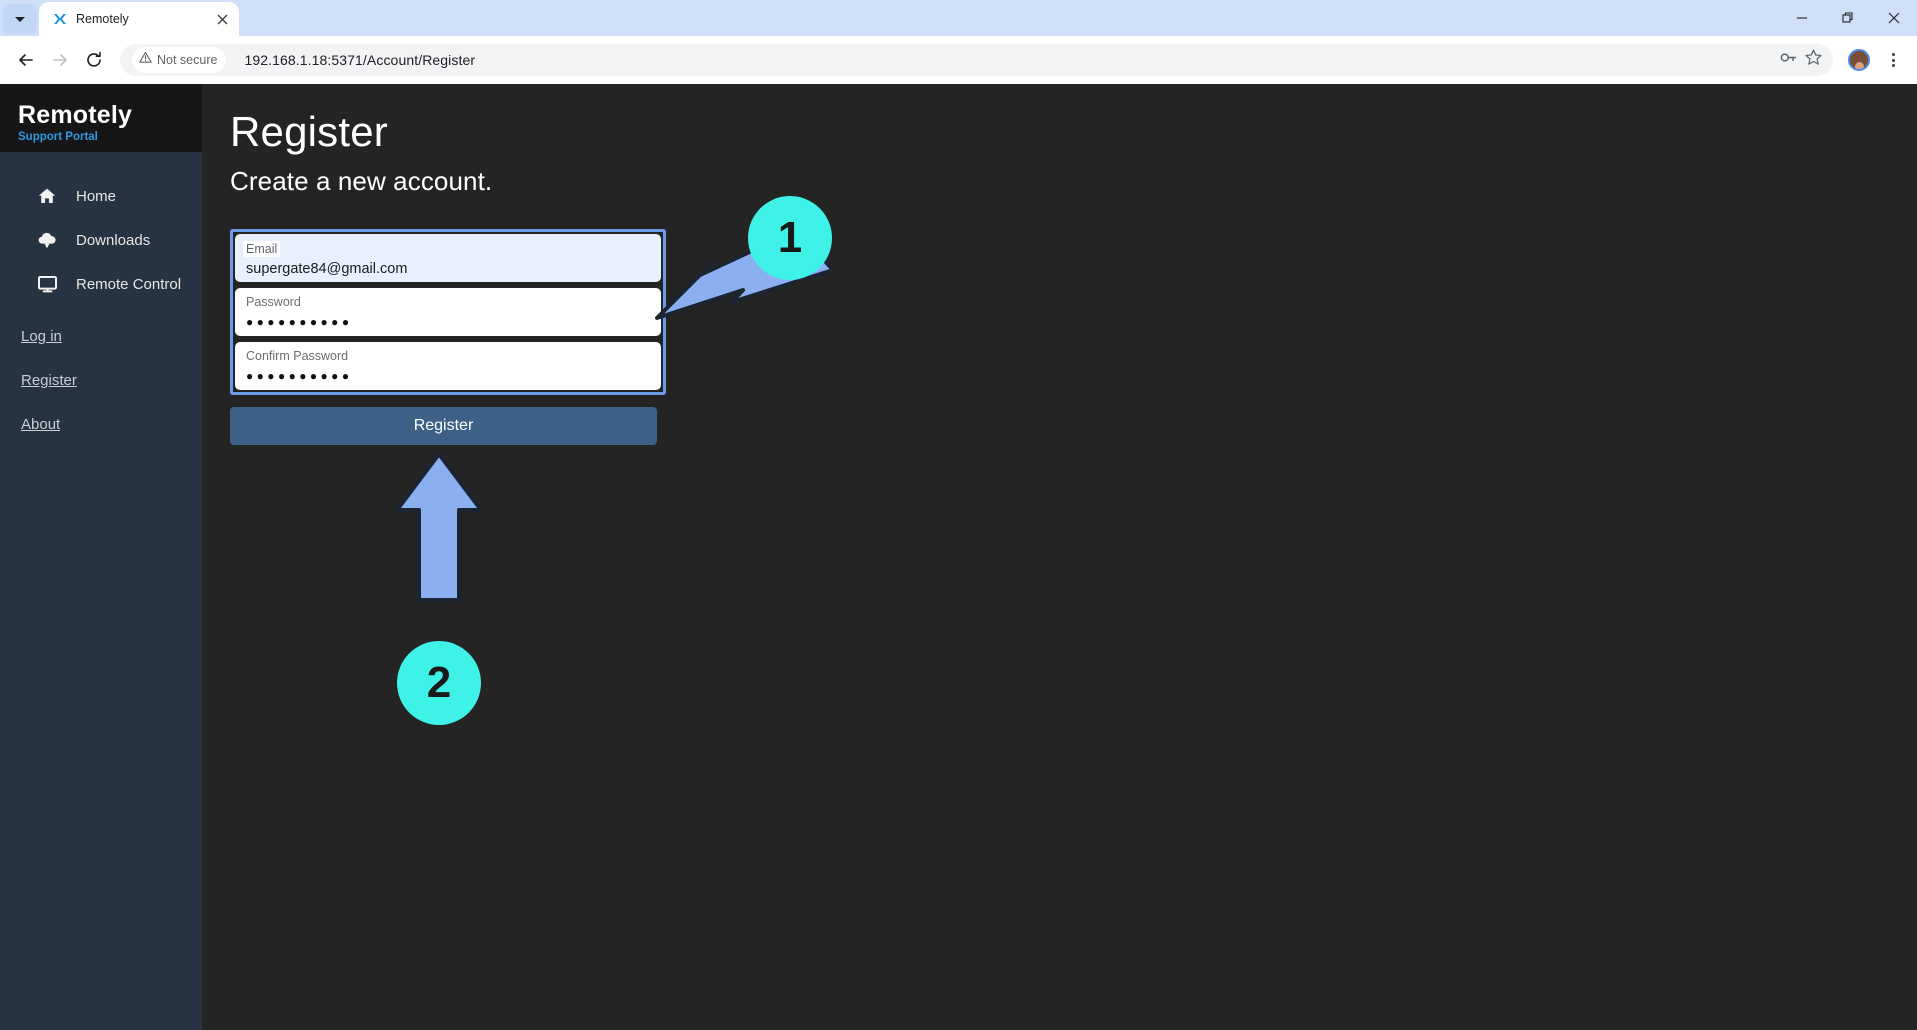 Image resolution: width=1917 pixels, height=1030 pixels. What do you see at coordinates (129, 284) in the screenshot?
I see `sidebar-item-label: Remote Control` at bounding box center [129, 284].